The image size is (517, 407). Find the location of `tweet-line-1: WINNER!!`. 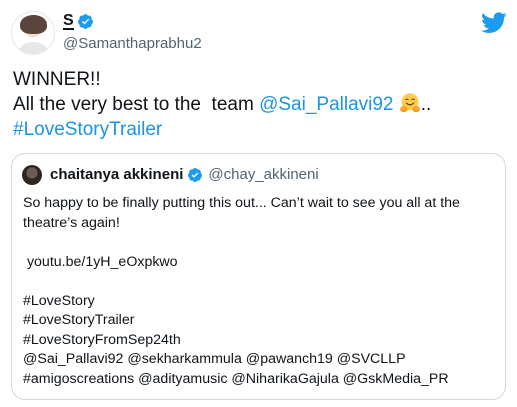

tweet-line-1: WINNER!! is located at coordinates (57, 79).